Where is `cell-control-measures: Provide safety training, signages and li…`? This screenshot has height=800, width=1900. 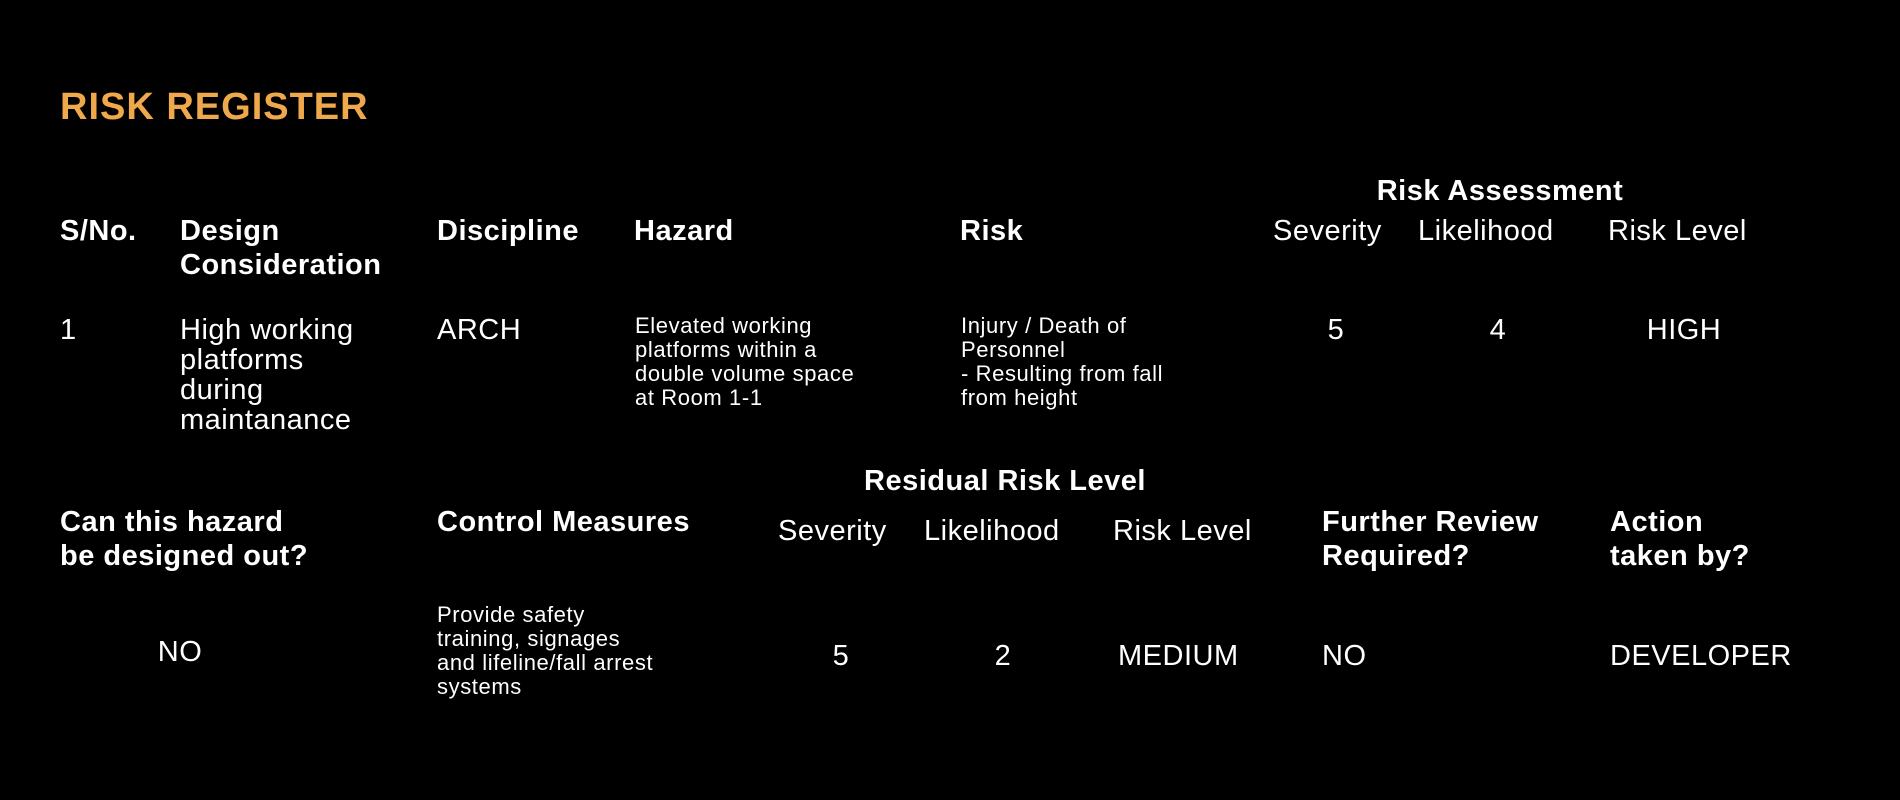
cell-control-measures: Provide safety training, signages and li… is located at coordinates (545, 650).